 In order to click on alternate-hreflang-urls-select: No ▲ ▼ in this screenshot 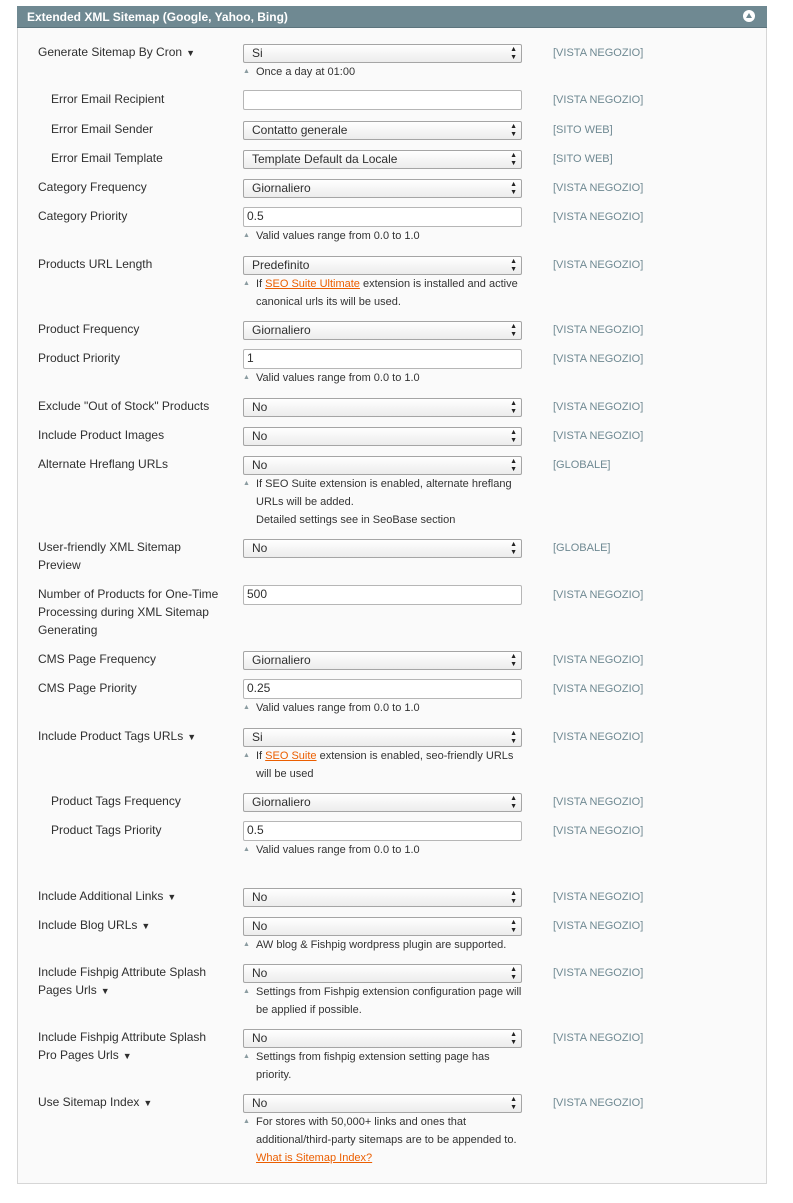, I will do `click(382, 465)`.